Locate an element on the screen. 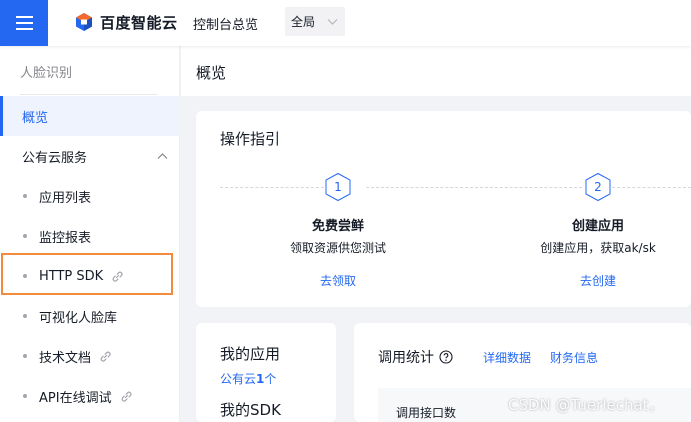  sidebar-item-overview: 概览 is located at coordinates (90, 116).